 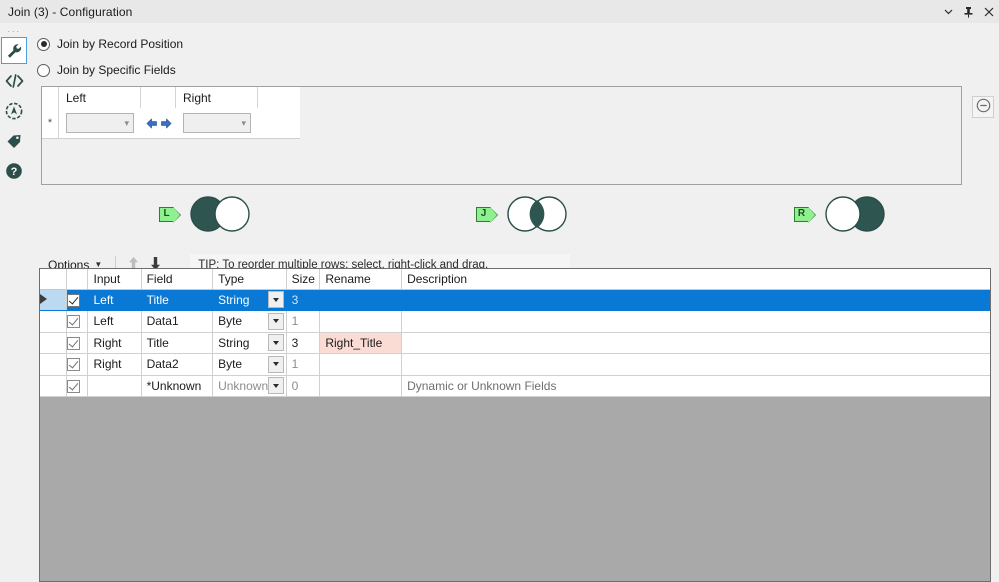 I want to click on cell-type: Unknown, so click(x=249, y=386).